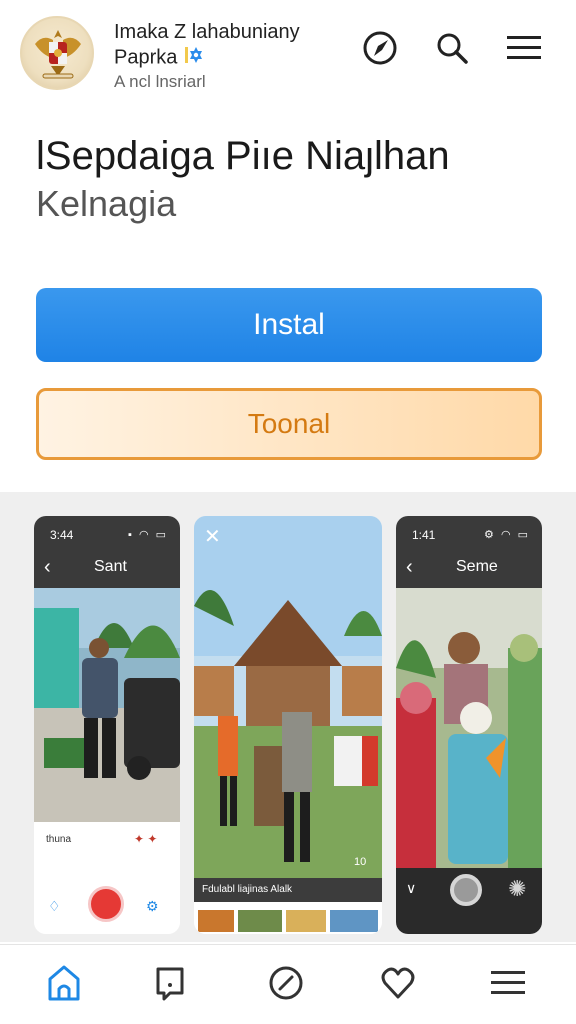 The width and height of the screenshot is (576, 1024). I want to click on compass-button, so click(380, 48).